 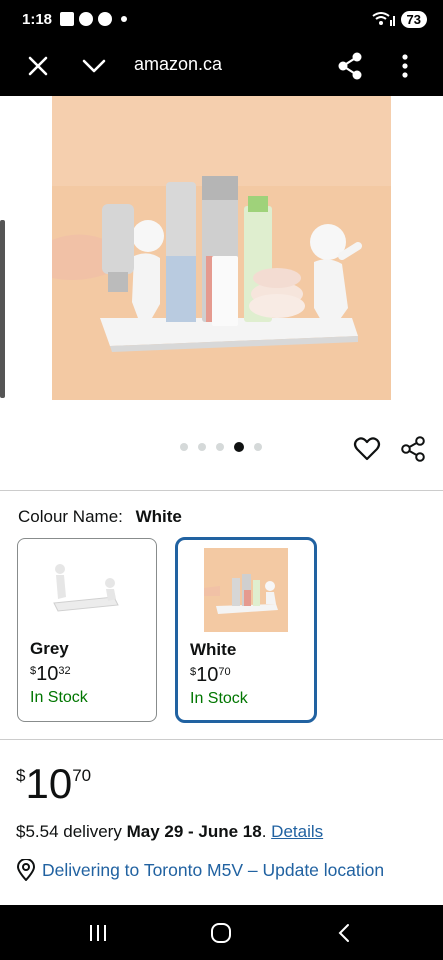 I want to click on delivery-info: $5.54 delivery May 29 - June 18. Details, so click(x=169, y=832).